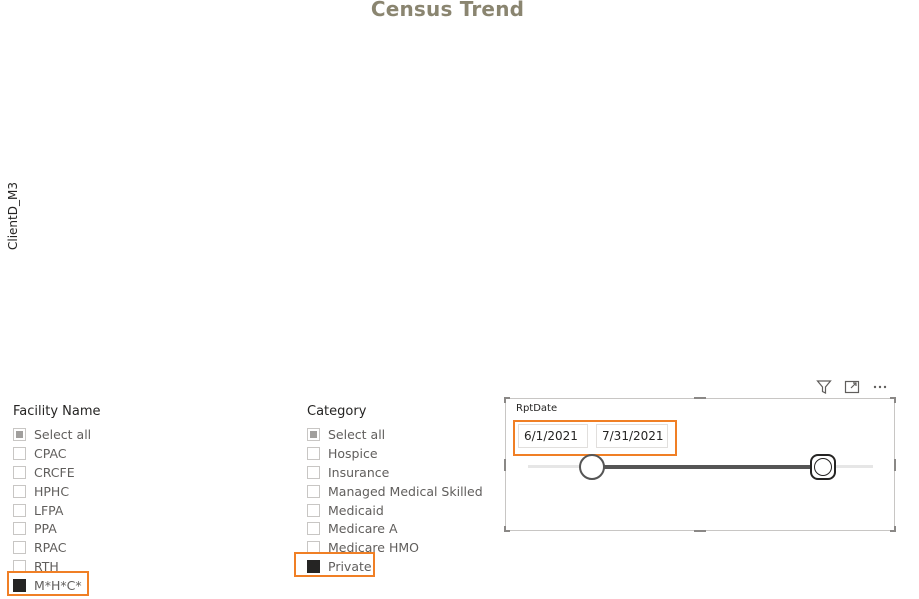 The height and width of the screenshot is (599, 919). I want to click on start-date-input: 6/1/2021, so click(553, 436).